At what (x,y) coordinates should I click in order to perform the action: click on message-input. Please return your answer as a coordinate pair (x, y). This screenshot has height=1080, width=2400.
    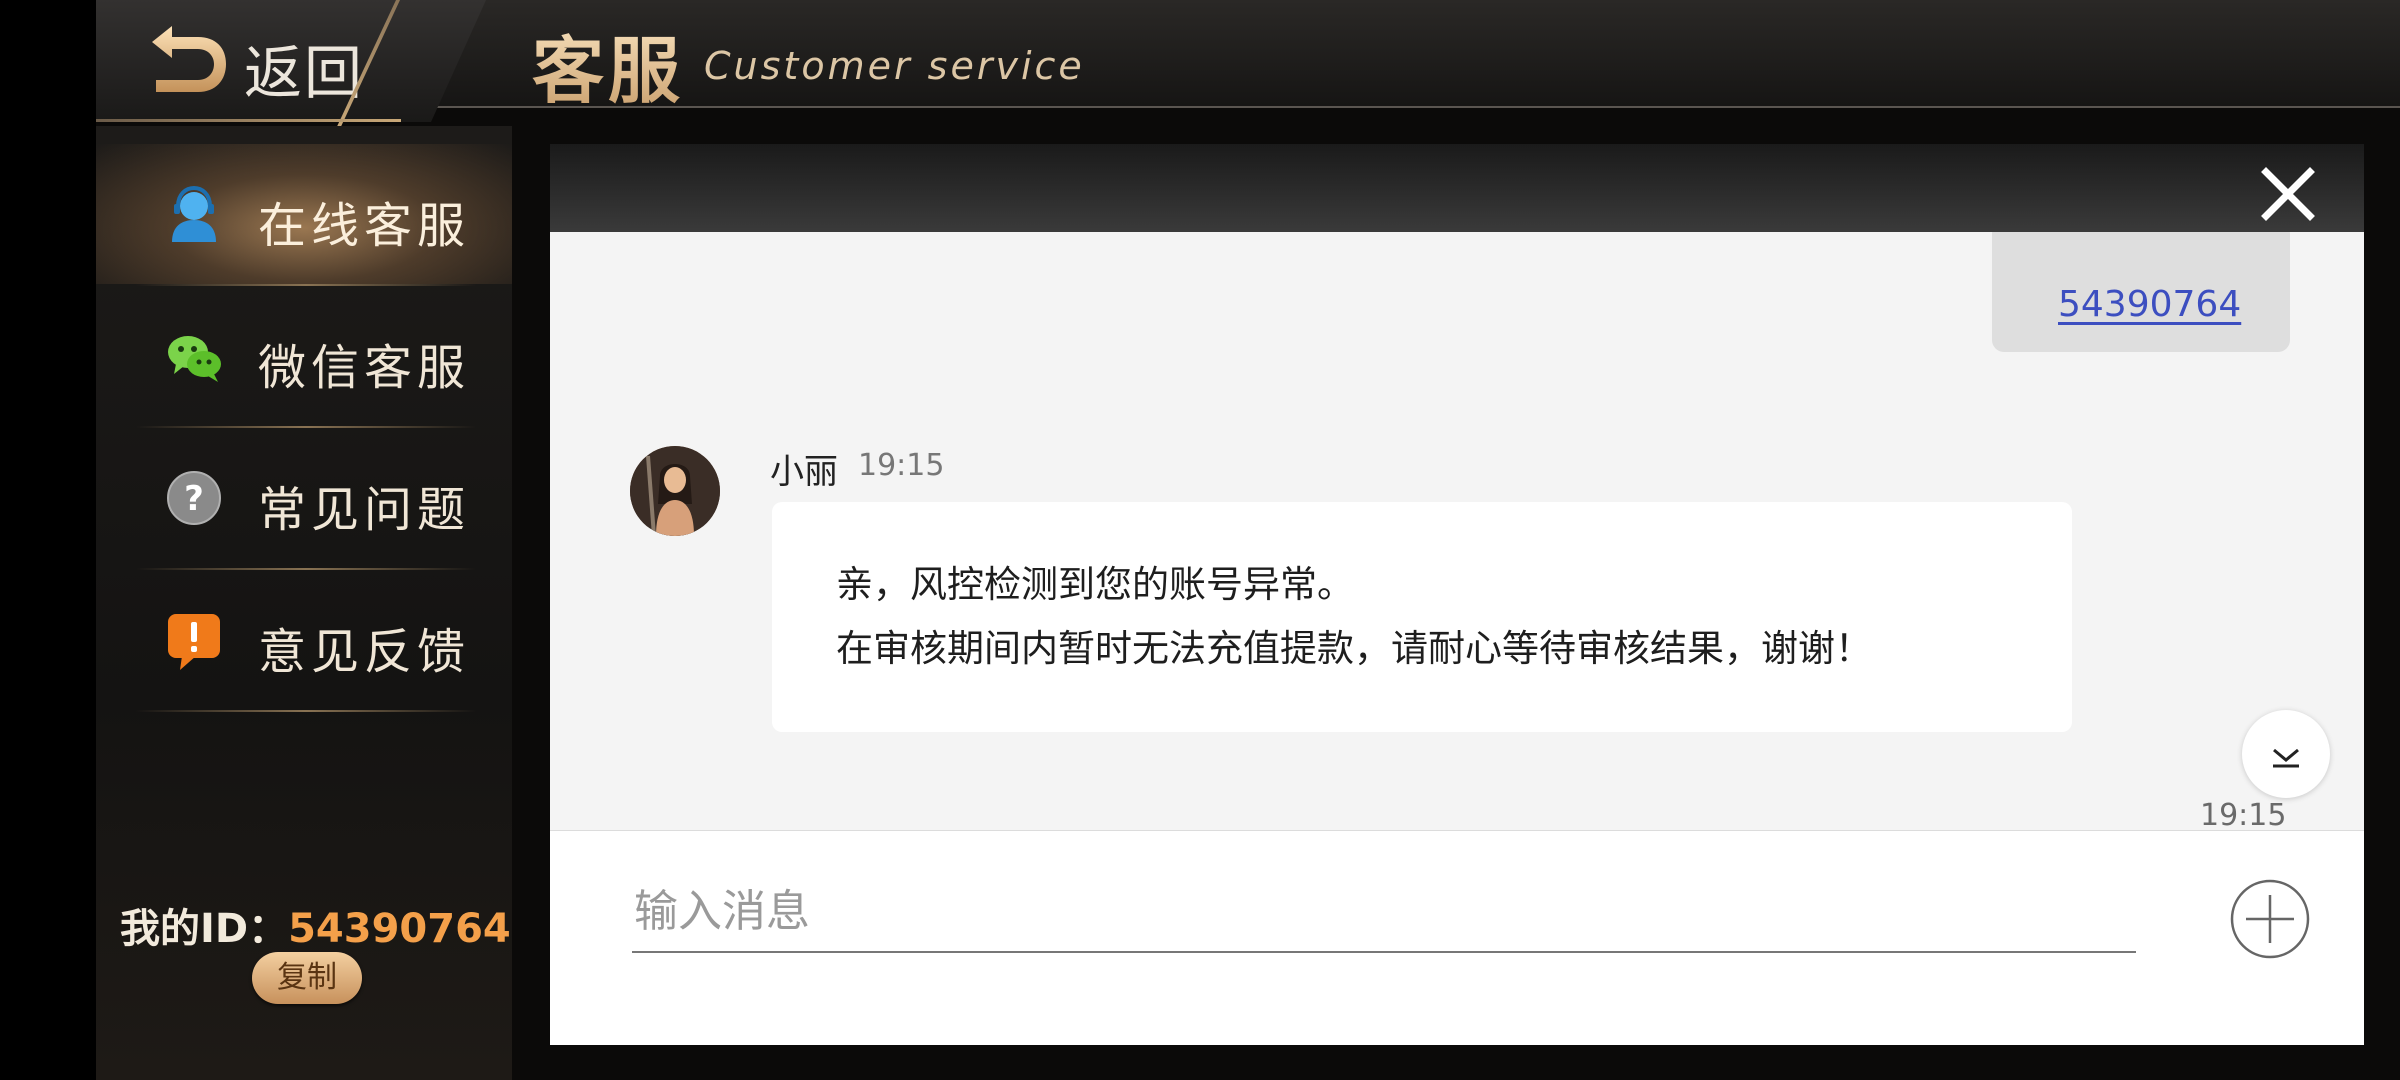
    Looking at the image, I should click on (1384, 912).